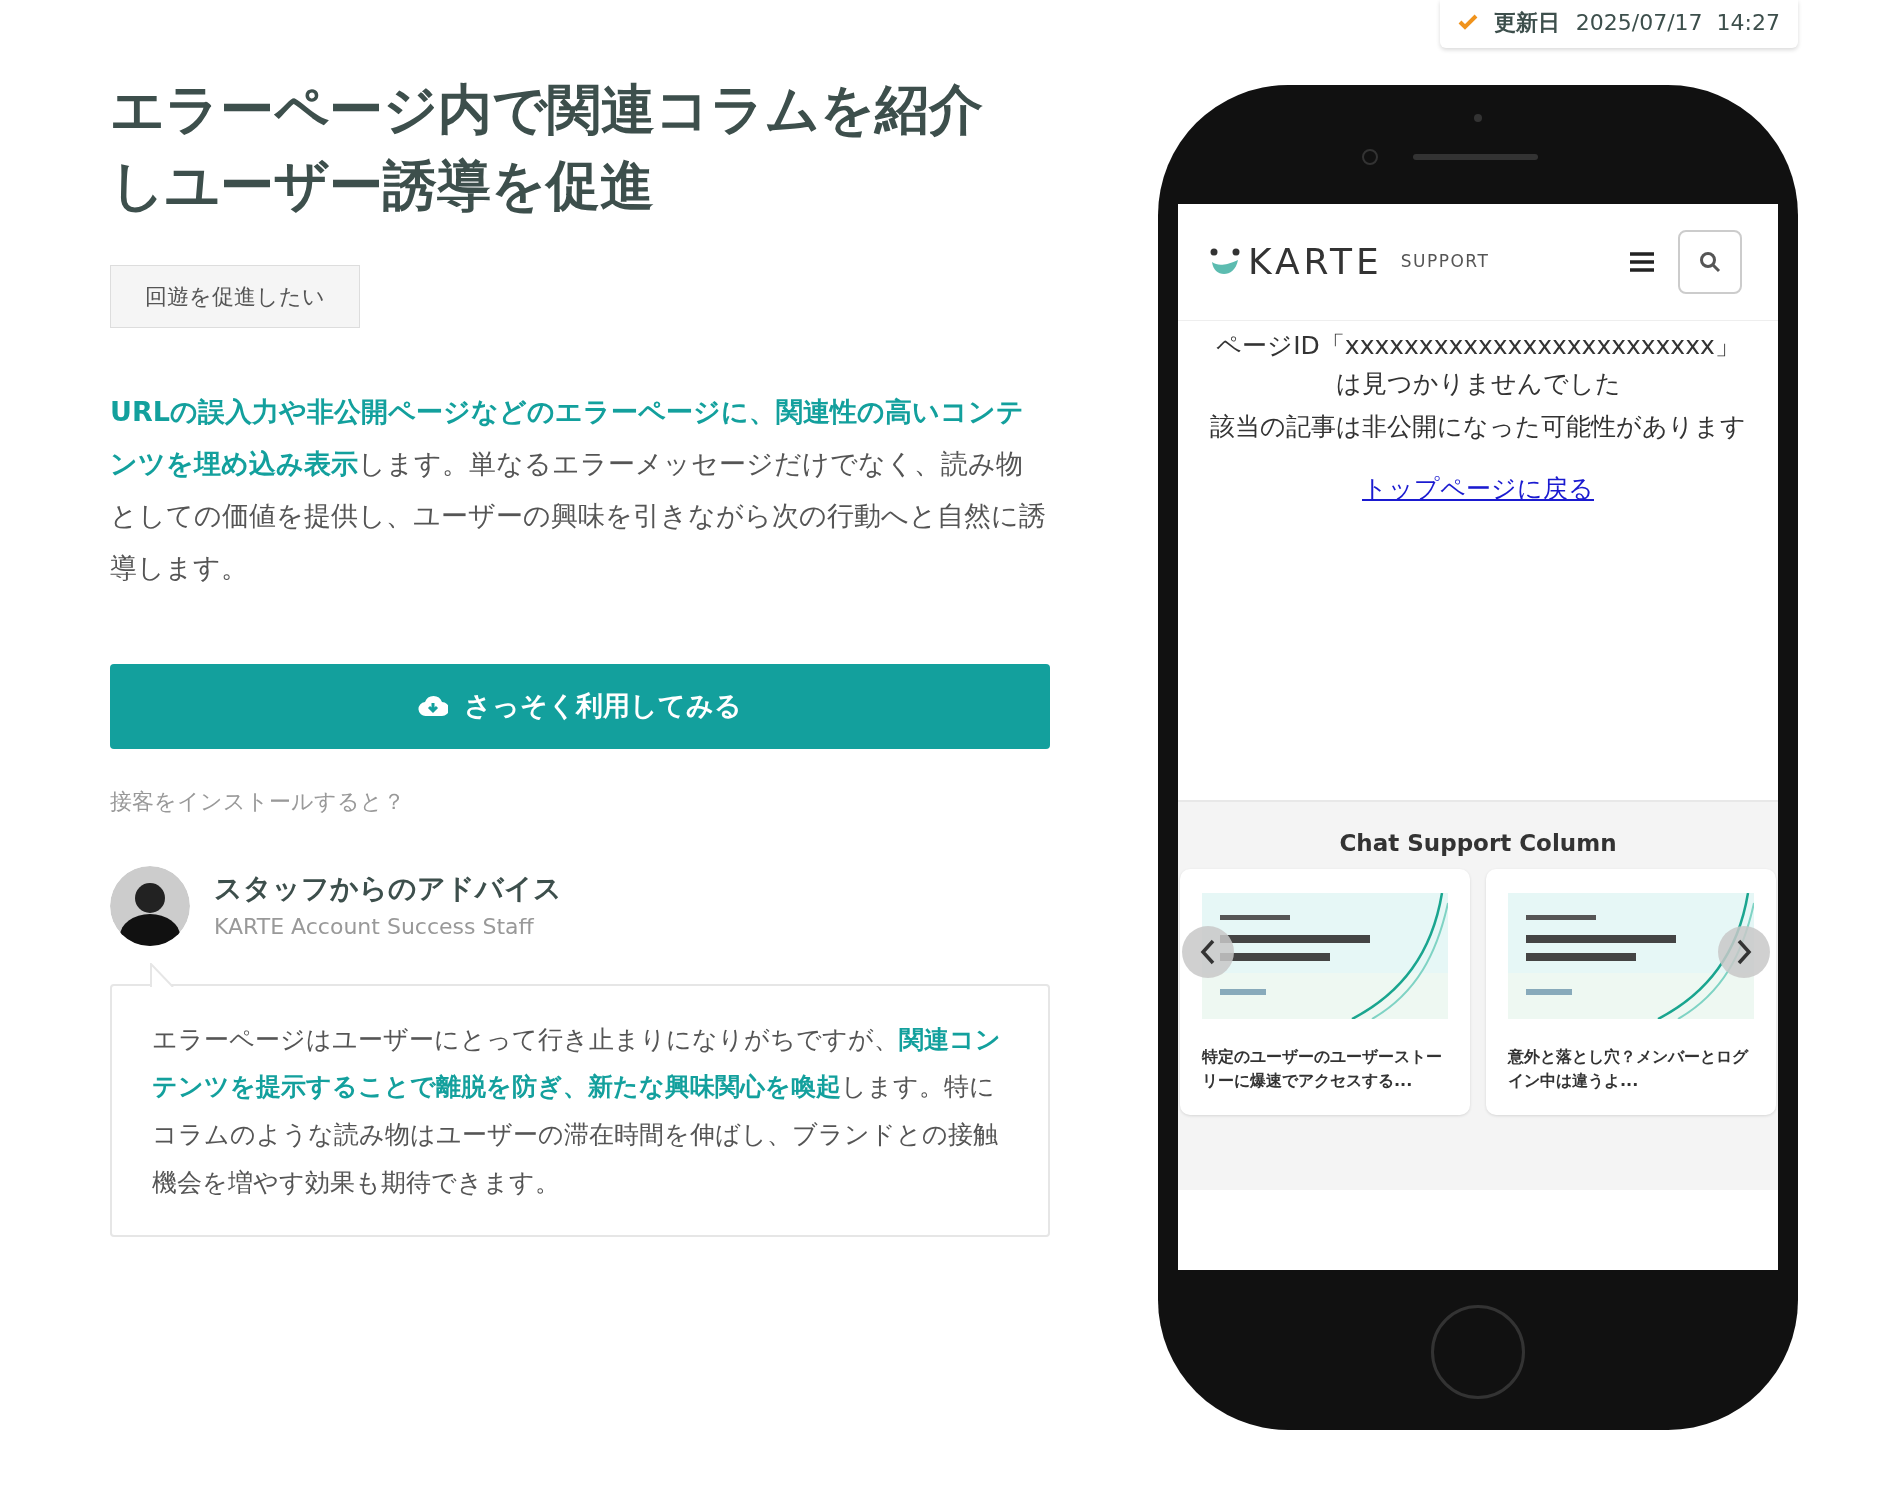 This screenshot has height=1502, width=1894. Describe the element at coordinates (1445, 262) in the screenshot. I see `logo-subtitle: SUPPORT` at that location.